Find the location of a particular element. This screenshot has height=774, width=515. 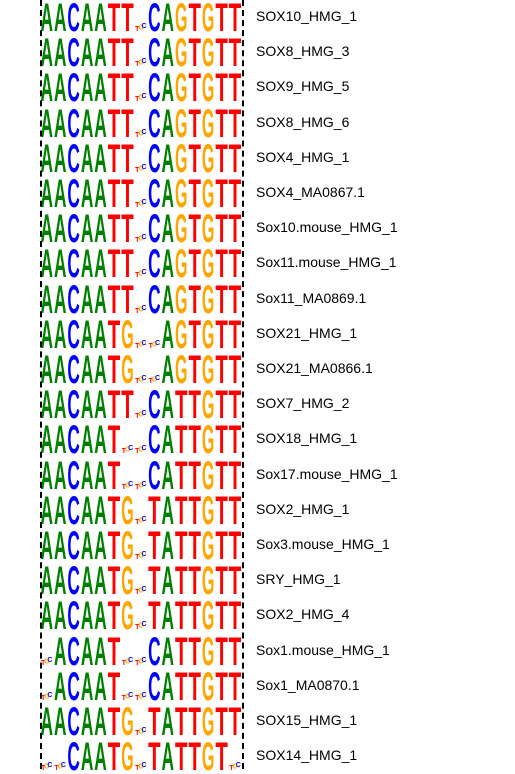

alignment-end-divider is located at coordinates (243, 384).